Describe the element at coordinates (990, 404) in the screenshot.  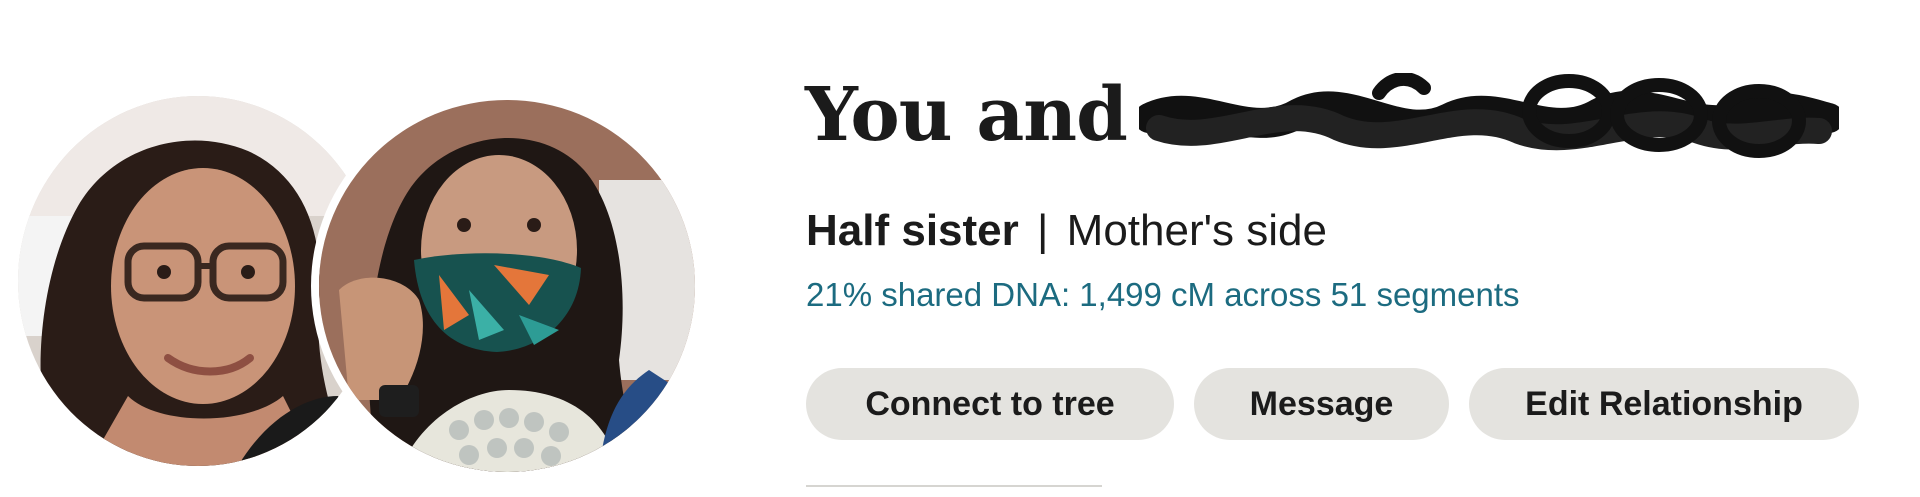
I see `connect-to-tree-button: Connect to tree` at that location.